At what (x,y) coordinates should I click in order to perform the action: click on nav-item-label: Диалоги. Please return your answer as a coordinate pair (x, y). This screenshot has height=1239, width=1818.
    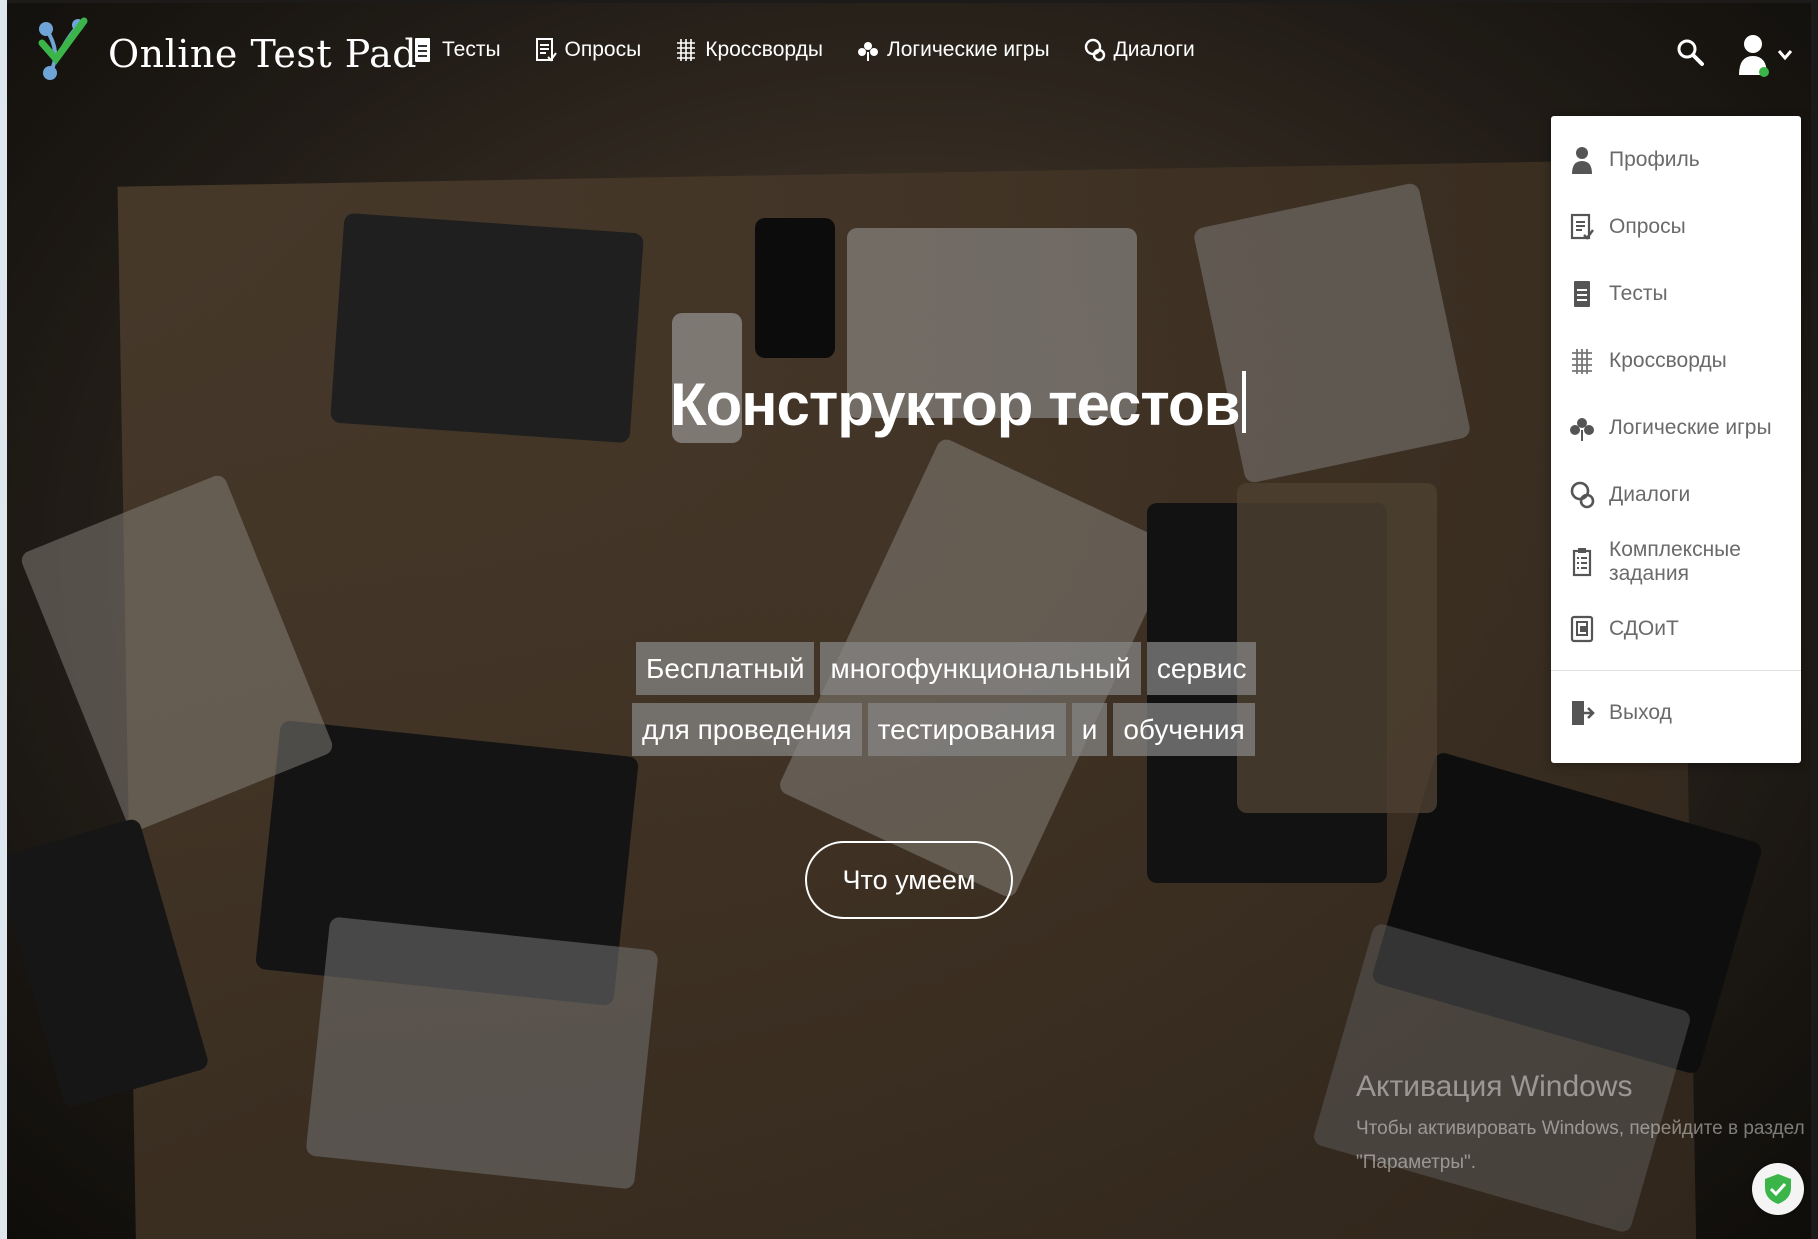
    Looking at the image, I should click on (1154, 49).